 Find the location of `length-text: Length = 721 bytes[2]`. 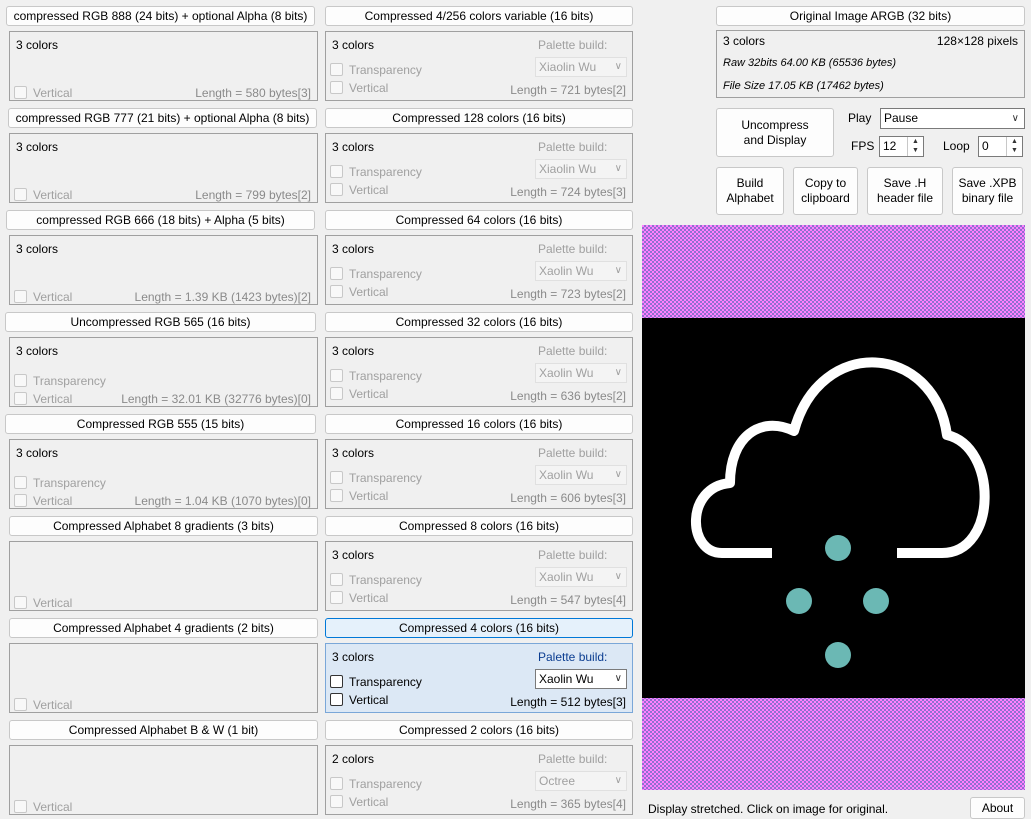

length-text: Length = 721 bytes[2] is located at coordinates (568, 90).